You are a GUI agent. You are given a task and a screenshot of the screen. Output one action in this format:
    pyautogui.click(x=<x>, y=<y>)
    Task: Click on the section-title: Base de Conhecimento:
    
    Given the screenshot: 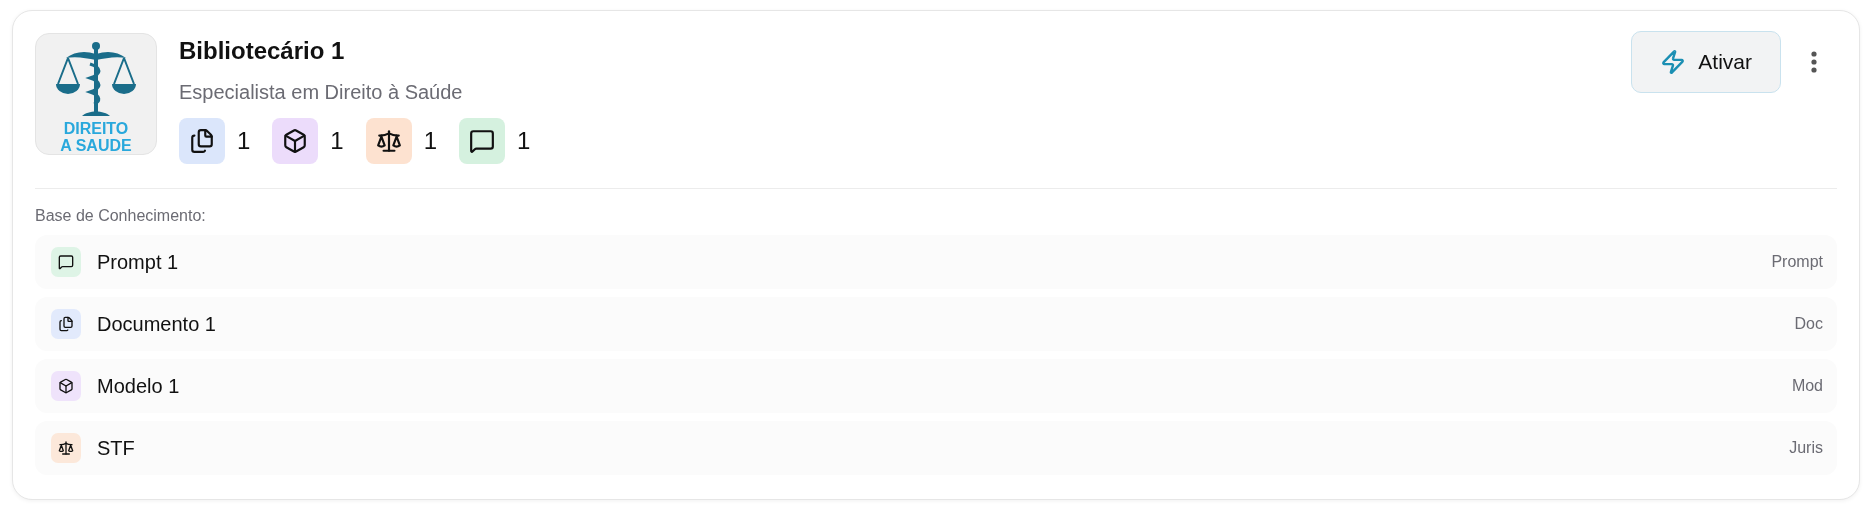 What is the action you would take?
    pyautogui.click(x=121, y=216)
    